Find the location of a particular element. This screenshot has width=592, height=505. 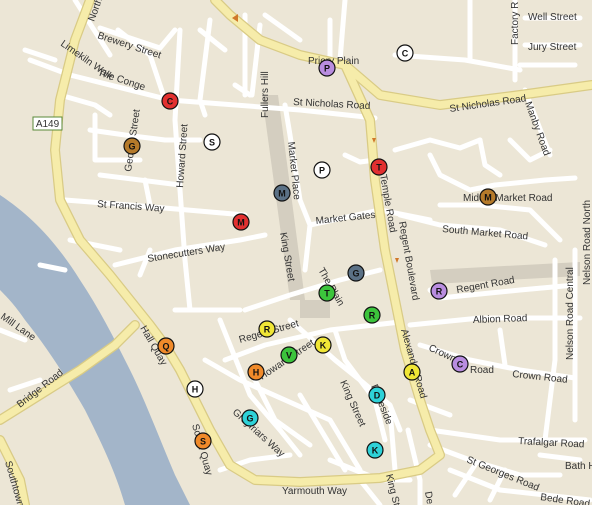

marker-v-green: V is located at coordinates (289, 355).